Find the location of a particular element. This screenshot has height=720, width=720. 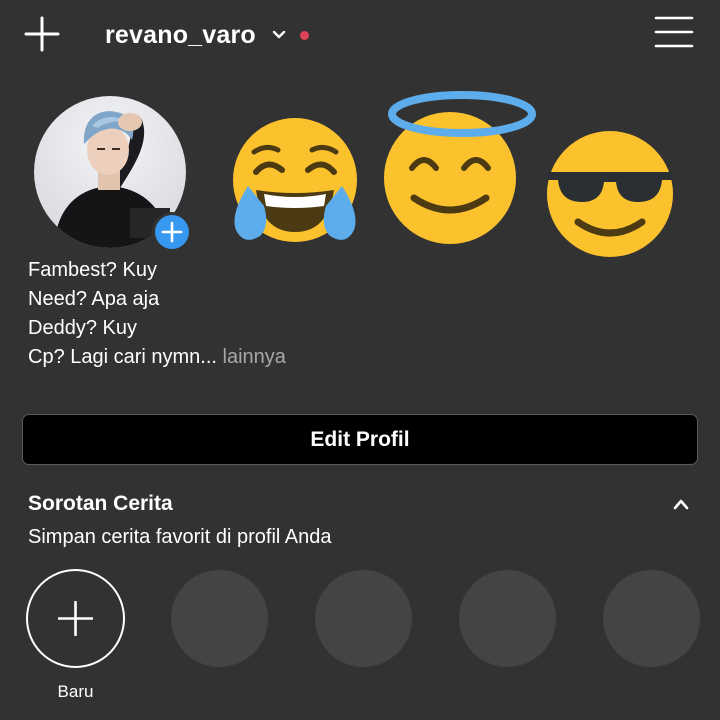

menu-button is located at coordinates (674, 32).